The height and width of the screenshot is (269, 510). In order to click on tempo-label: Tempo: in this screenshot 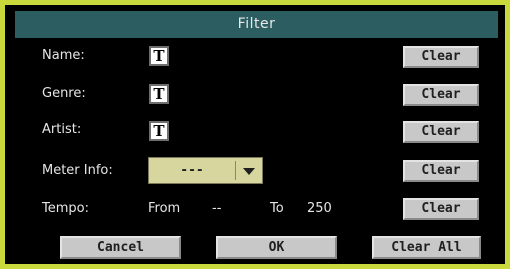, I will do `click(65, 208)`.